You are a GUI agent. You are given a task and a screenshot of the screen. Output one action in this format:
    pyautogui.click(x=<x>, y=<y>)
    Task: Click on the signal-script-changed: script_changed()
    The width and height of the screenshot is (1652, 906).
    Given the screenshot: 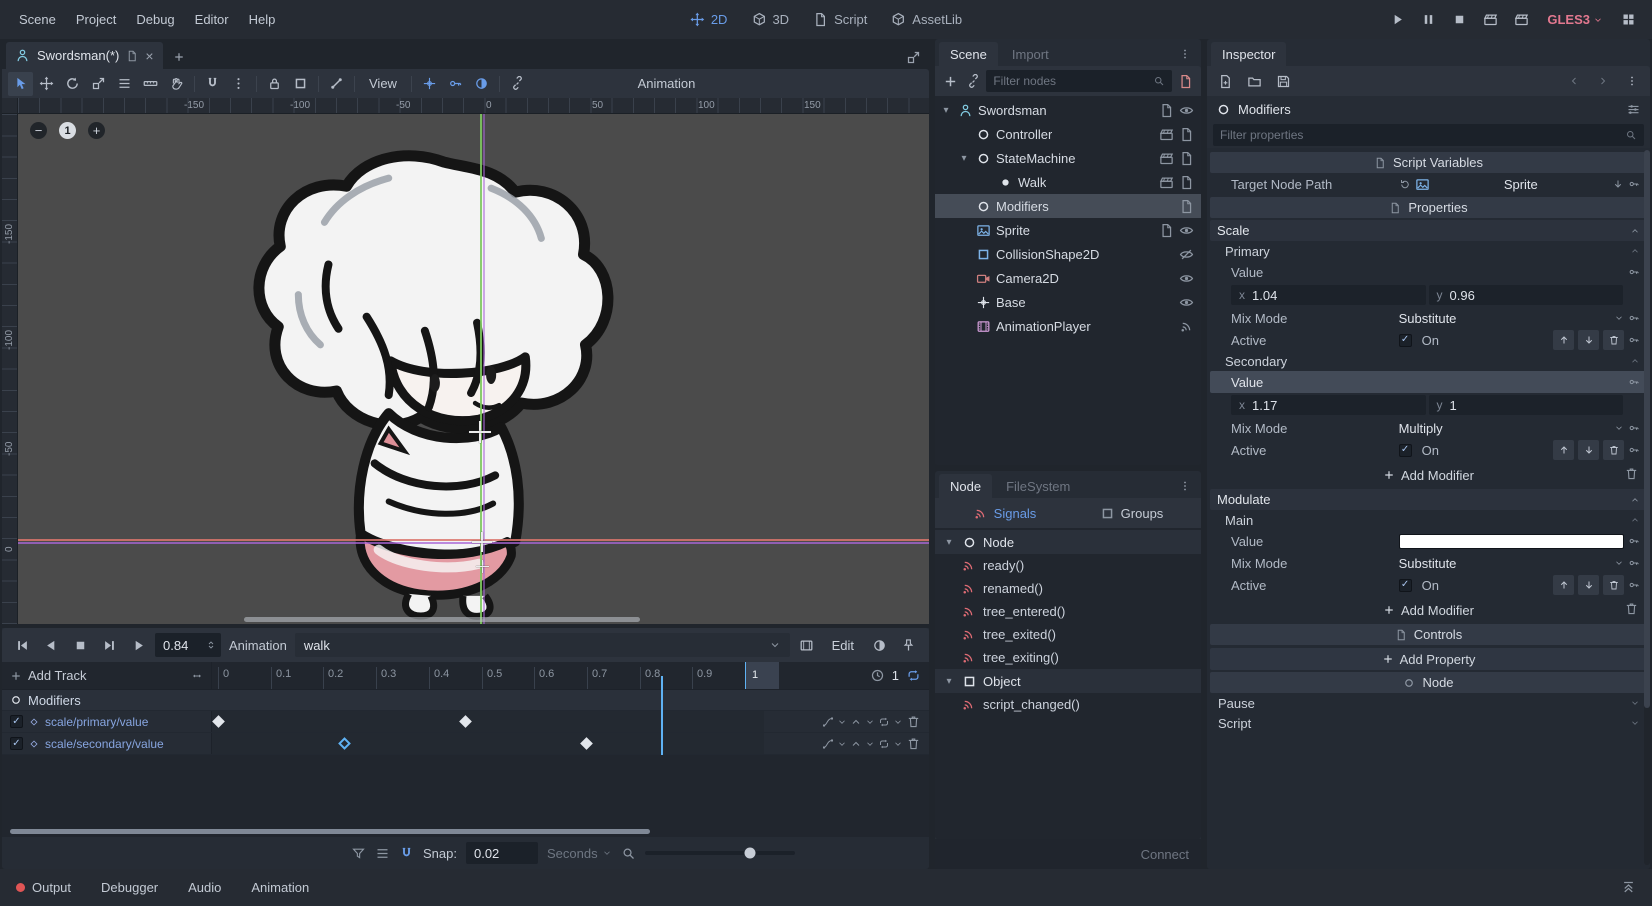 What is the action you would take?
    pyautogui.click(x=1068, y=704)
    